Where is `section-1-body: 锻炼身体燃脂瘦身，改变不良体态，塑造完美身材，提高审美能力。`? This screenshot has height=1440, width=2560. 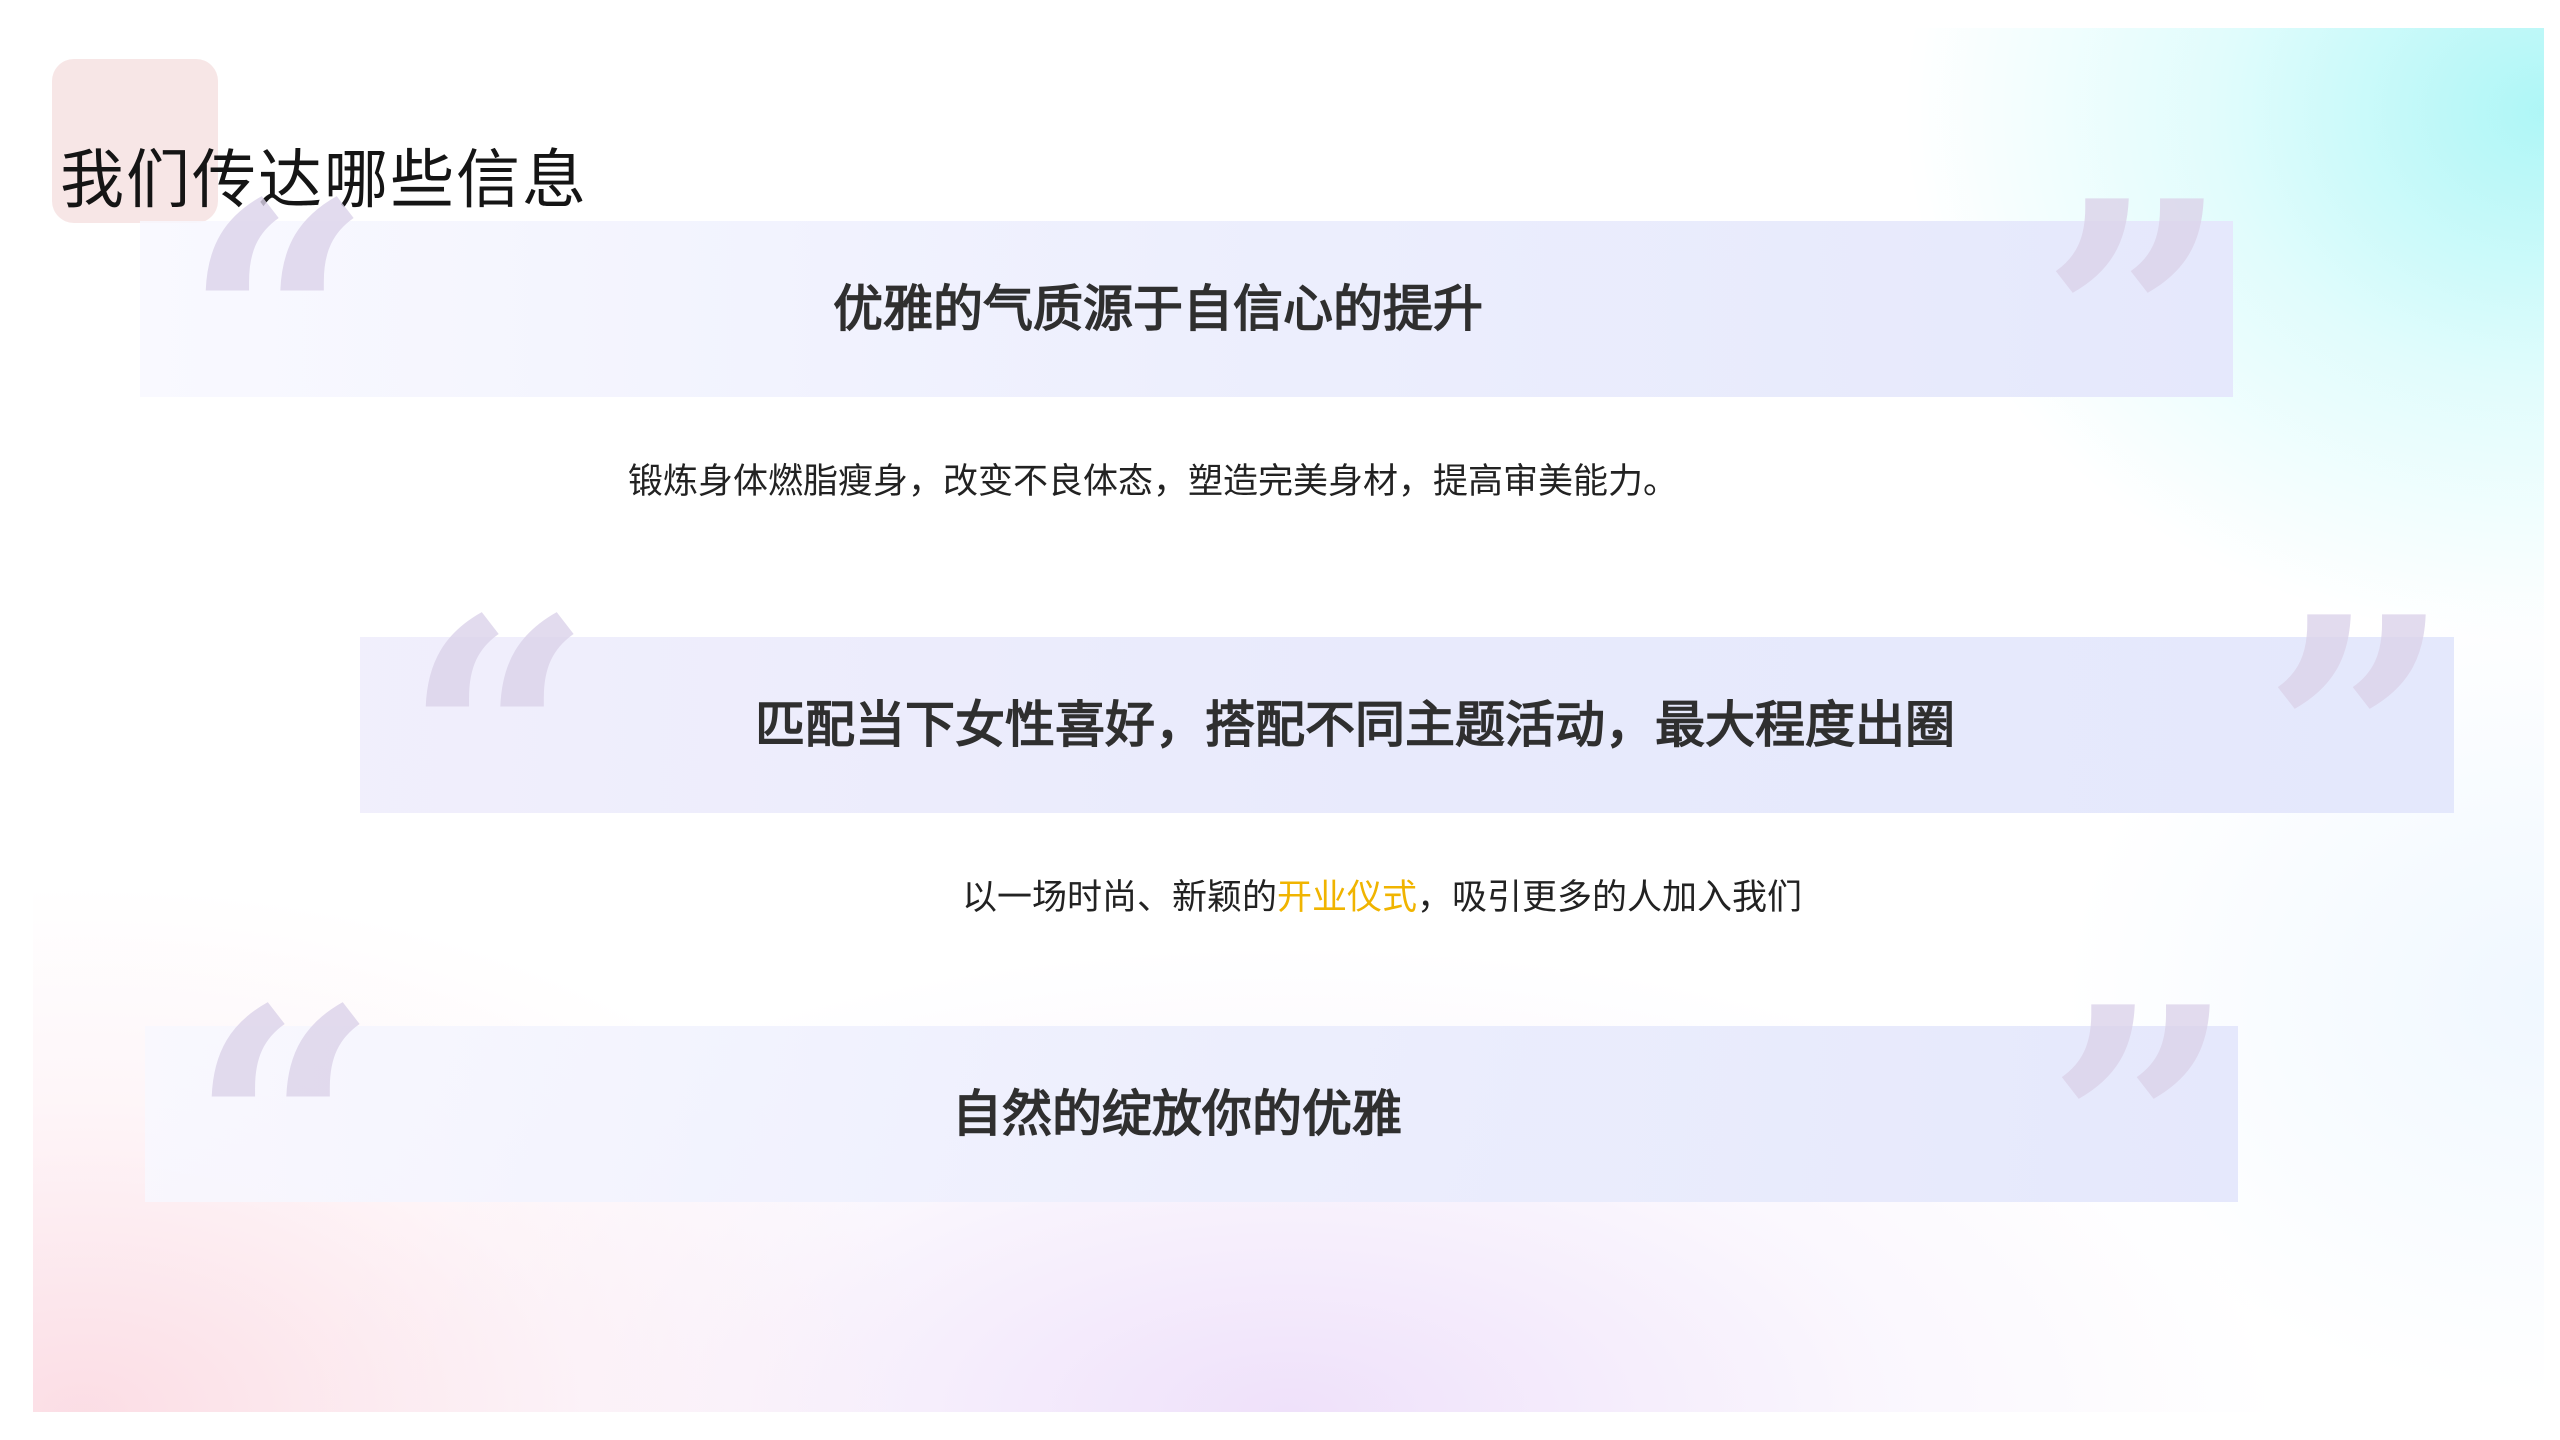
section-1-body: 锻炼身体燃脂瘦身，改变不良体态，塑造完美身材，提高审美能力。 is located at coordinates (1153, 482).